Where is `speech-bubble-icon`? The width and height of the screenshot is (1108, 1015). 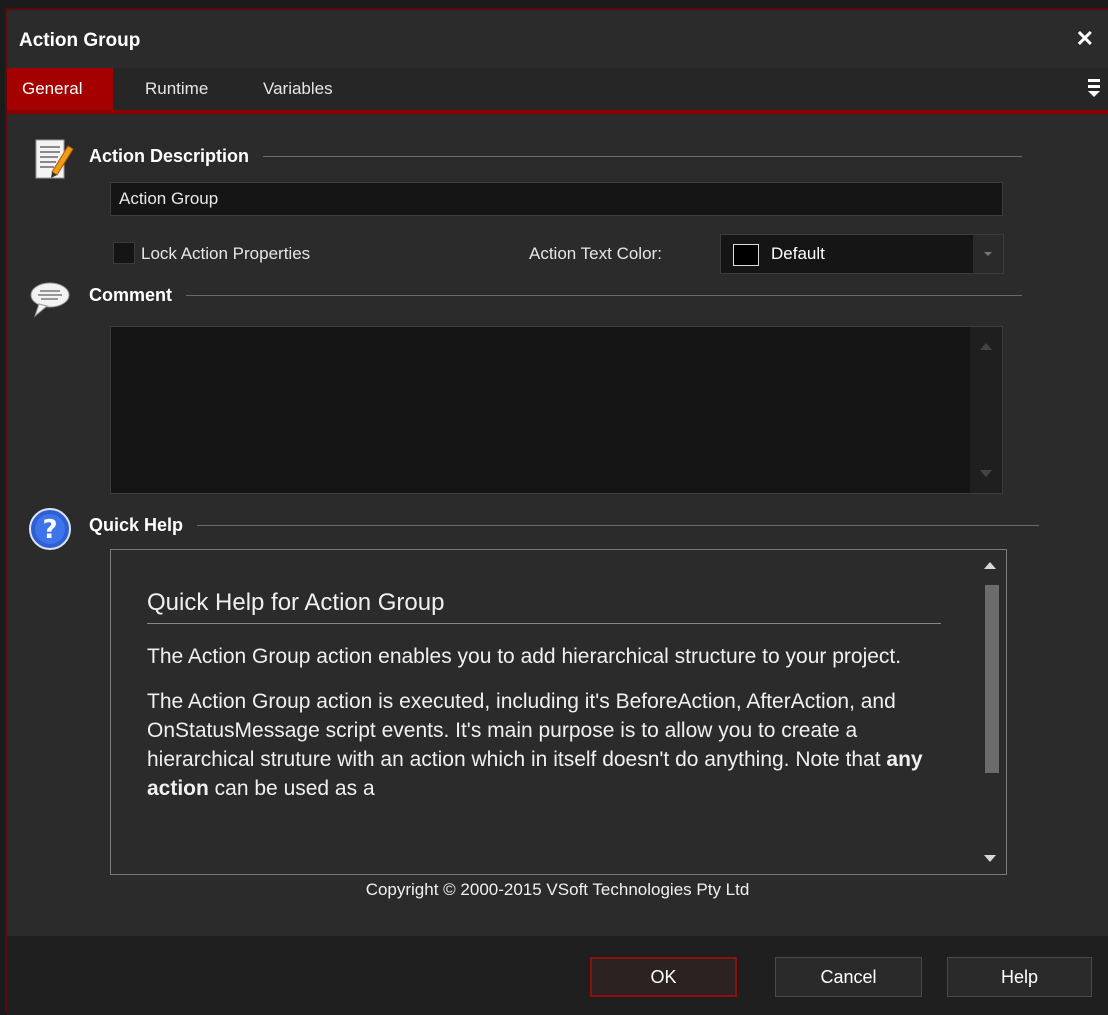
speech-bubble-icon is located at coordinates (50, 302).